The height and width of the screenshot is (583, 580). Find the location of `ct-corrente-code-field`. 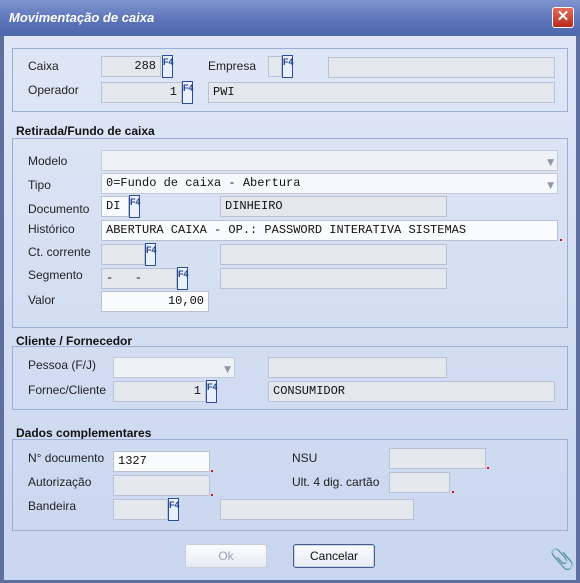

ct-corrente-code-field is located at coordinates (123, 254).